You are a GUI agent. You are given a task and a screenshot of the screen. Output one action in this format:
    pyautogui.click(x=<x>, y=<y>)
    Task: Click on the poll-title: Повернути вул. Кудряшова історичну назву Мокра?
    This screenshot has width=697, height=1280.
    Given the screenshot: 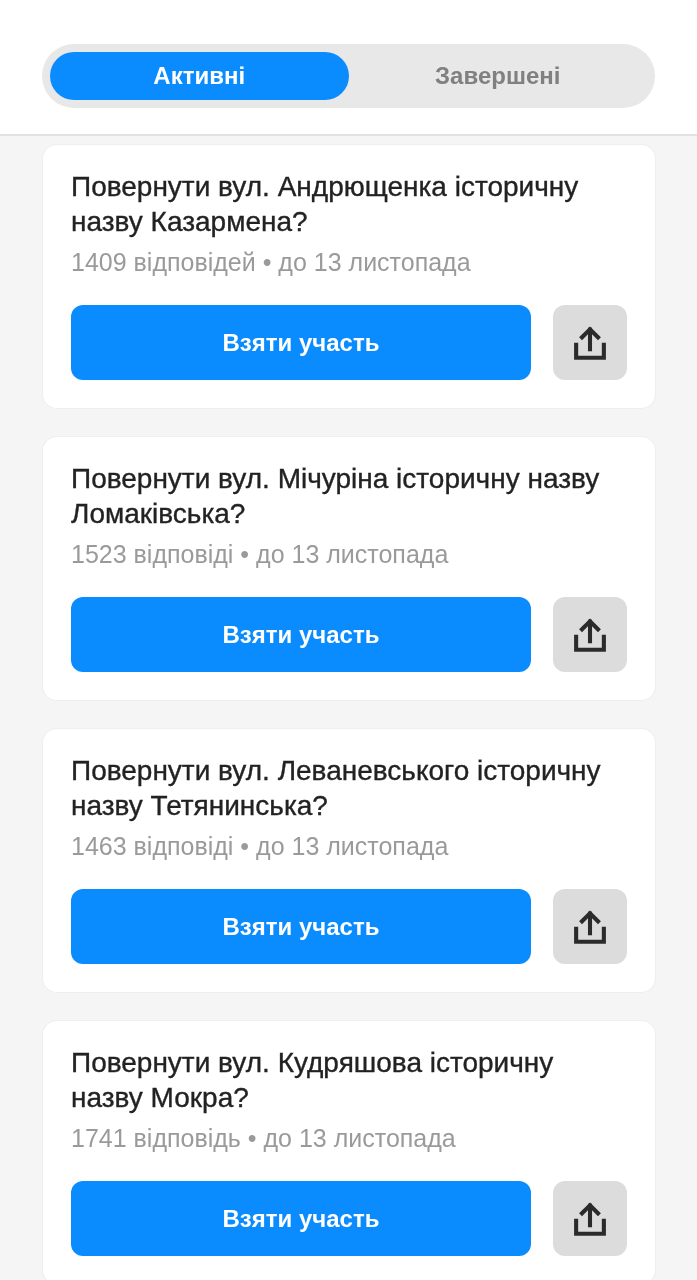 What is the action you would take?
    pyautogui.click(x=313, y=1080)
    